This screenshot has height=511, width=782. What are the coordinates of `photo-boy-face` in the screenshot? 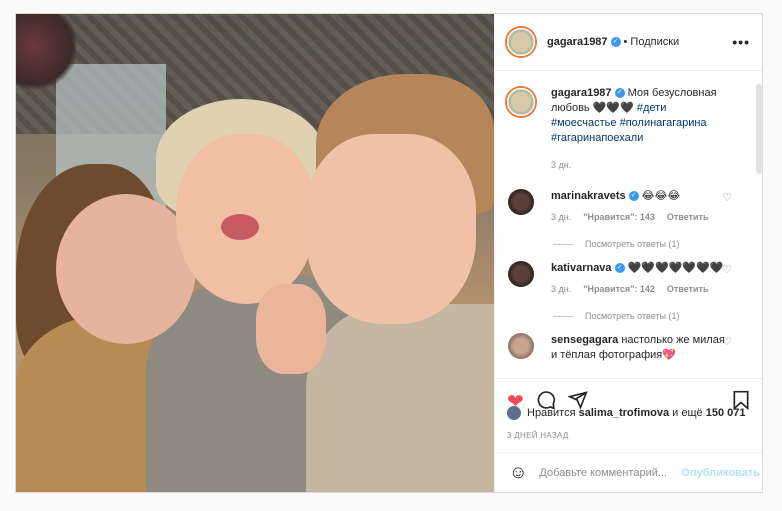 It's located at (391, 229).